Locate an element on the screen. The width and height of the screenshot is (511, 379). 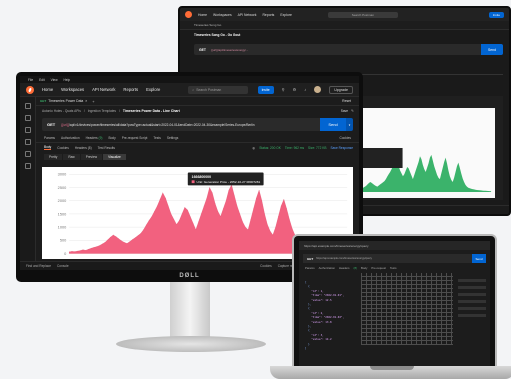
cookies-button: Cookies is located at coordinates (266, 266).